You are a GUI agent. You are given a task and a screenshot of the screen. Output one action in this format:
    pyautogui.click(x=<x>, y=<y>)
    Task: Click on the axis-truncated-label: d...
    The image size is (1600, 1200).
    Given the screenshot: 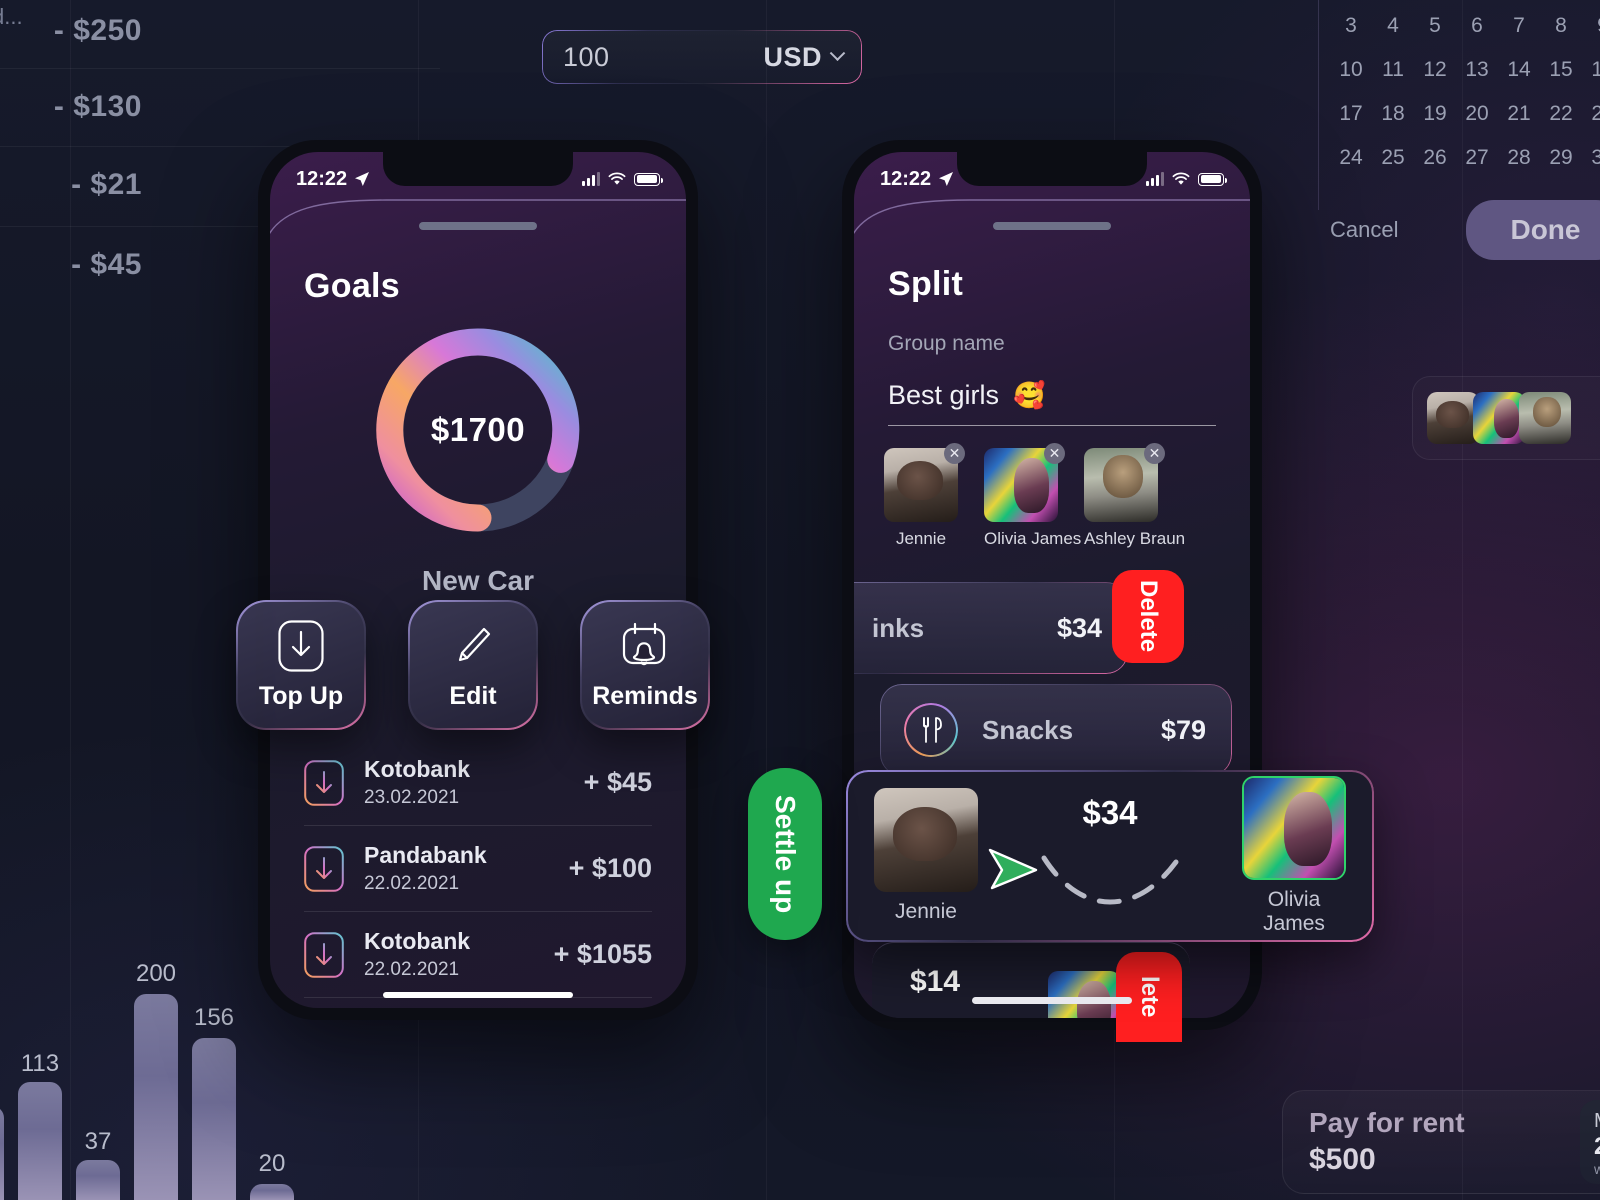 What is the action you would take?
    pyautogui.click(x=11, y=16)
    